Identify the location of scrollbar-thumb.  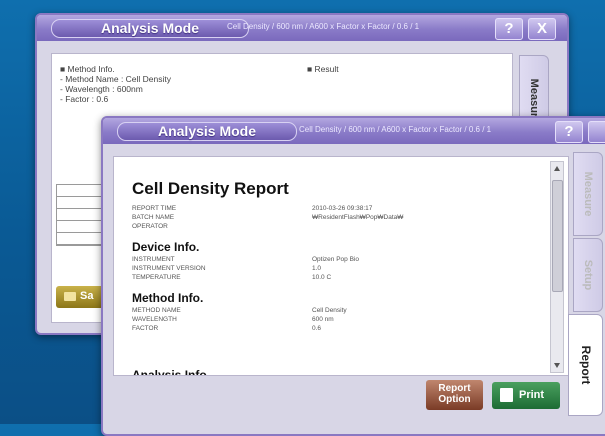
(557, 236).